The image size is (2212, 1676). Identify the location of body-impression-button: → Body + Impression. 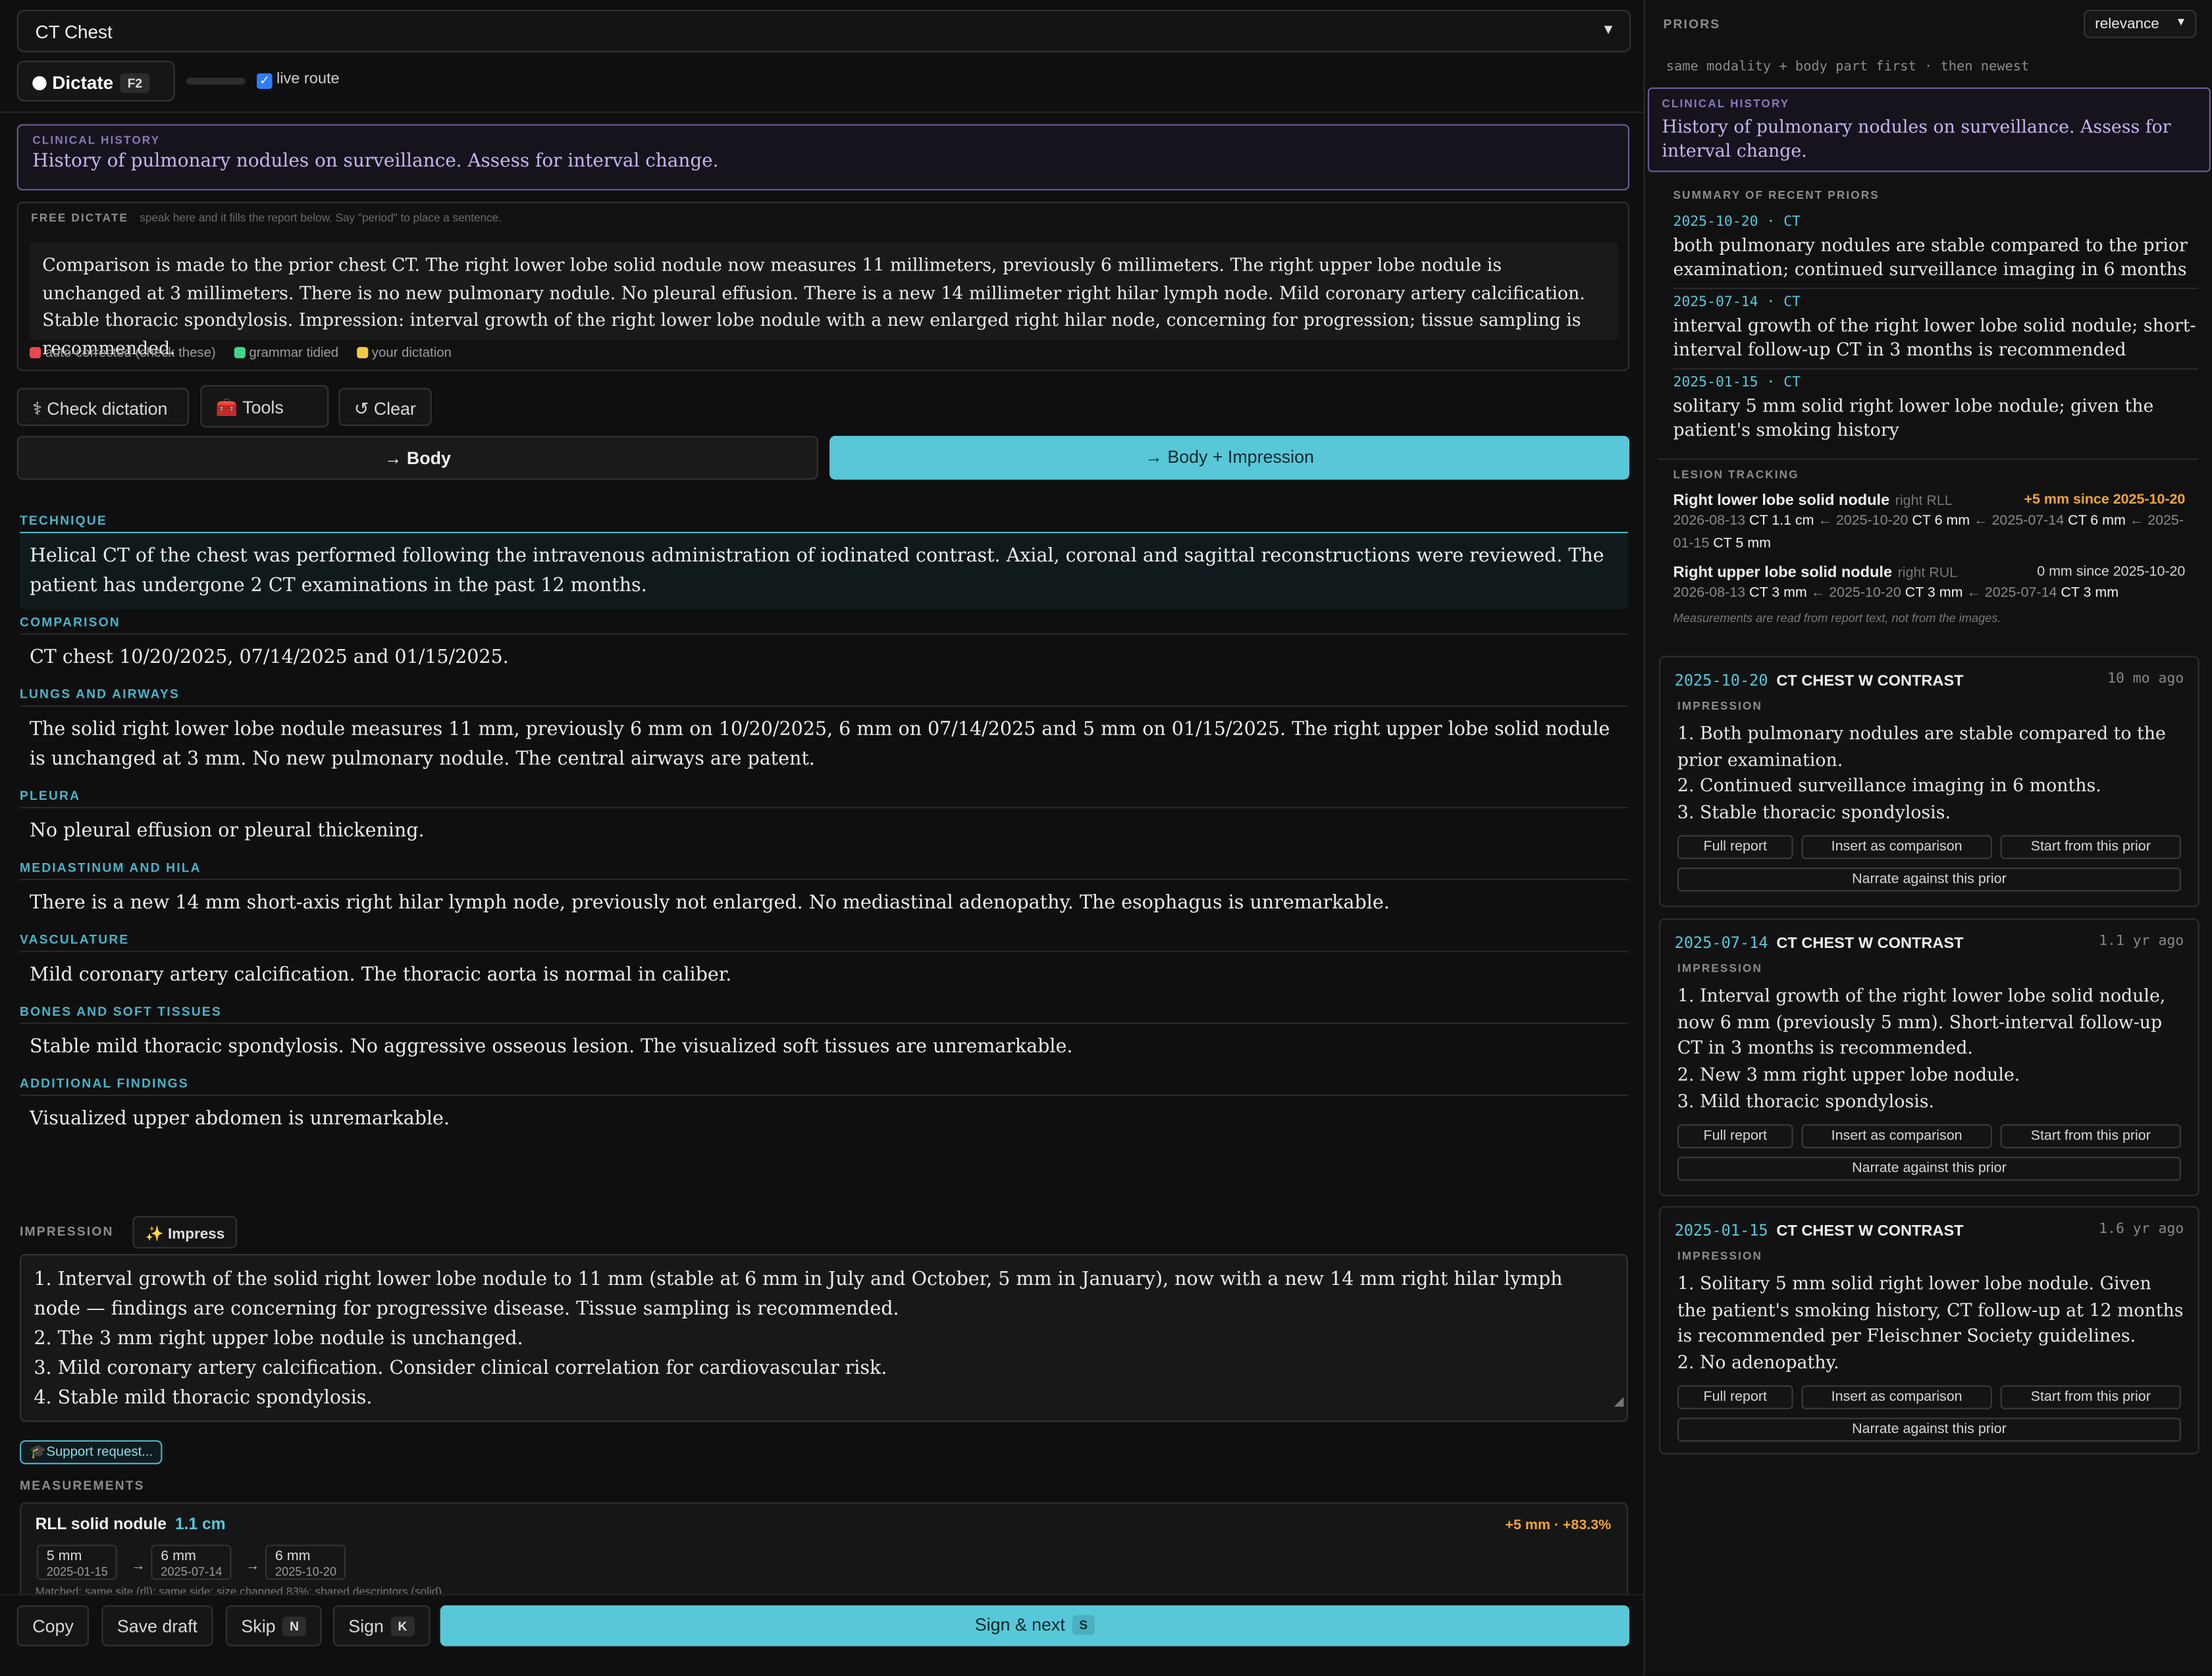
(1230, 458).